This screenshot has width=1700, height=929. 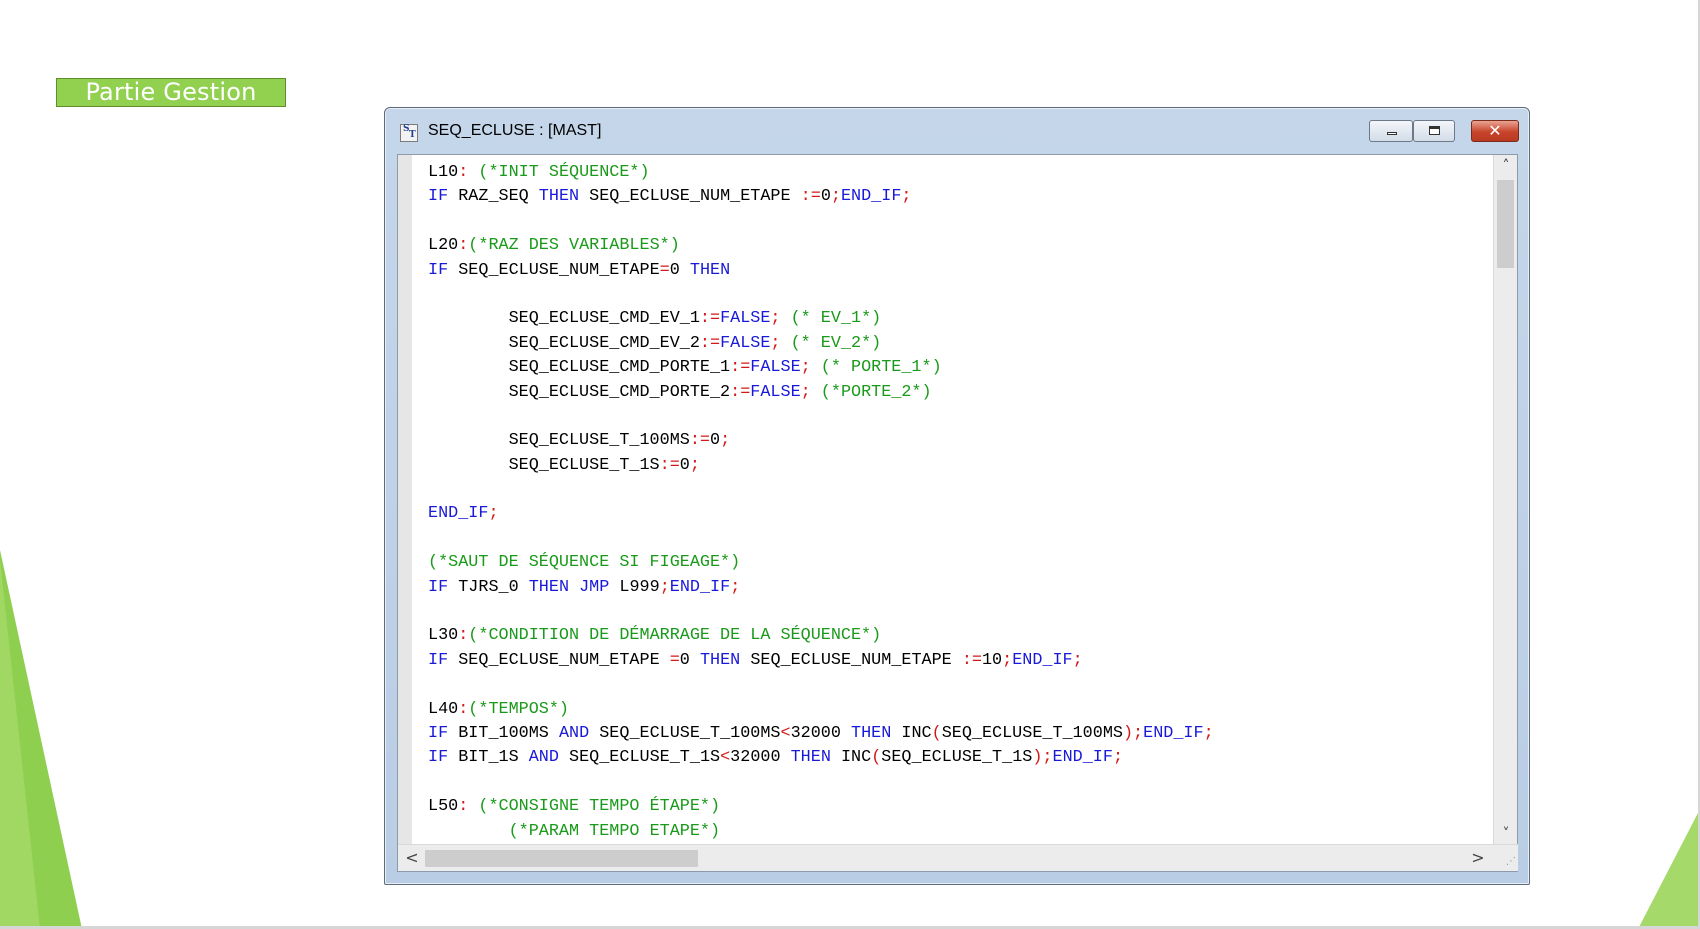 I want to click on code-operator: =, so click(x=664, y=270).